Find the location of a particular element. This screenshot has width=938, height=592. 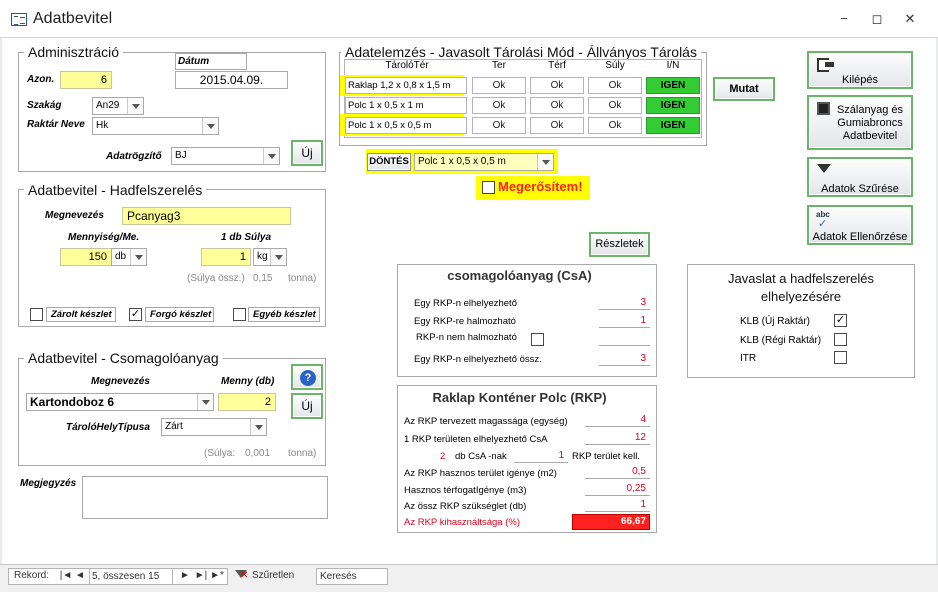

csa-row-label: RKP-n nem halmozható is located at coordinates (466, 337).